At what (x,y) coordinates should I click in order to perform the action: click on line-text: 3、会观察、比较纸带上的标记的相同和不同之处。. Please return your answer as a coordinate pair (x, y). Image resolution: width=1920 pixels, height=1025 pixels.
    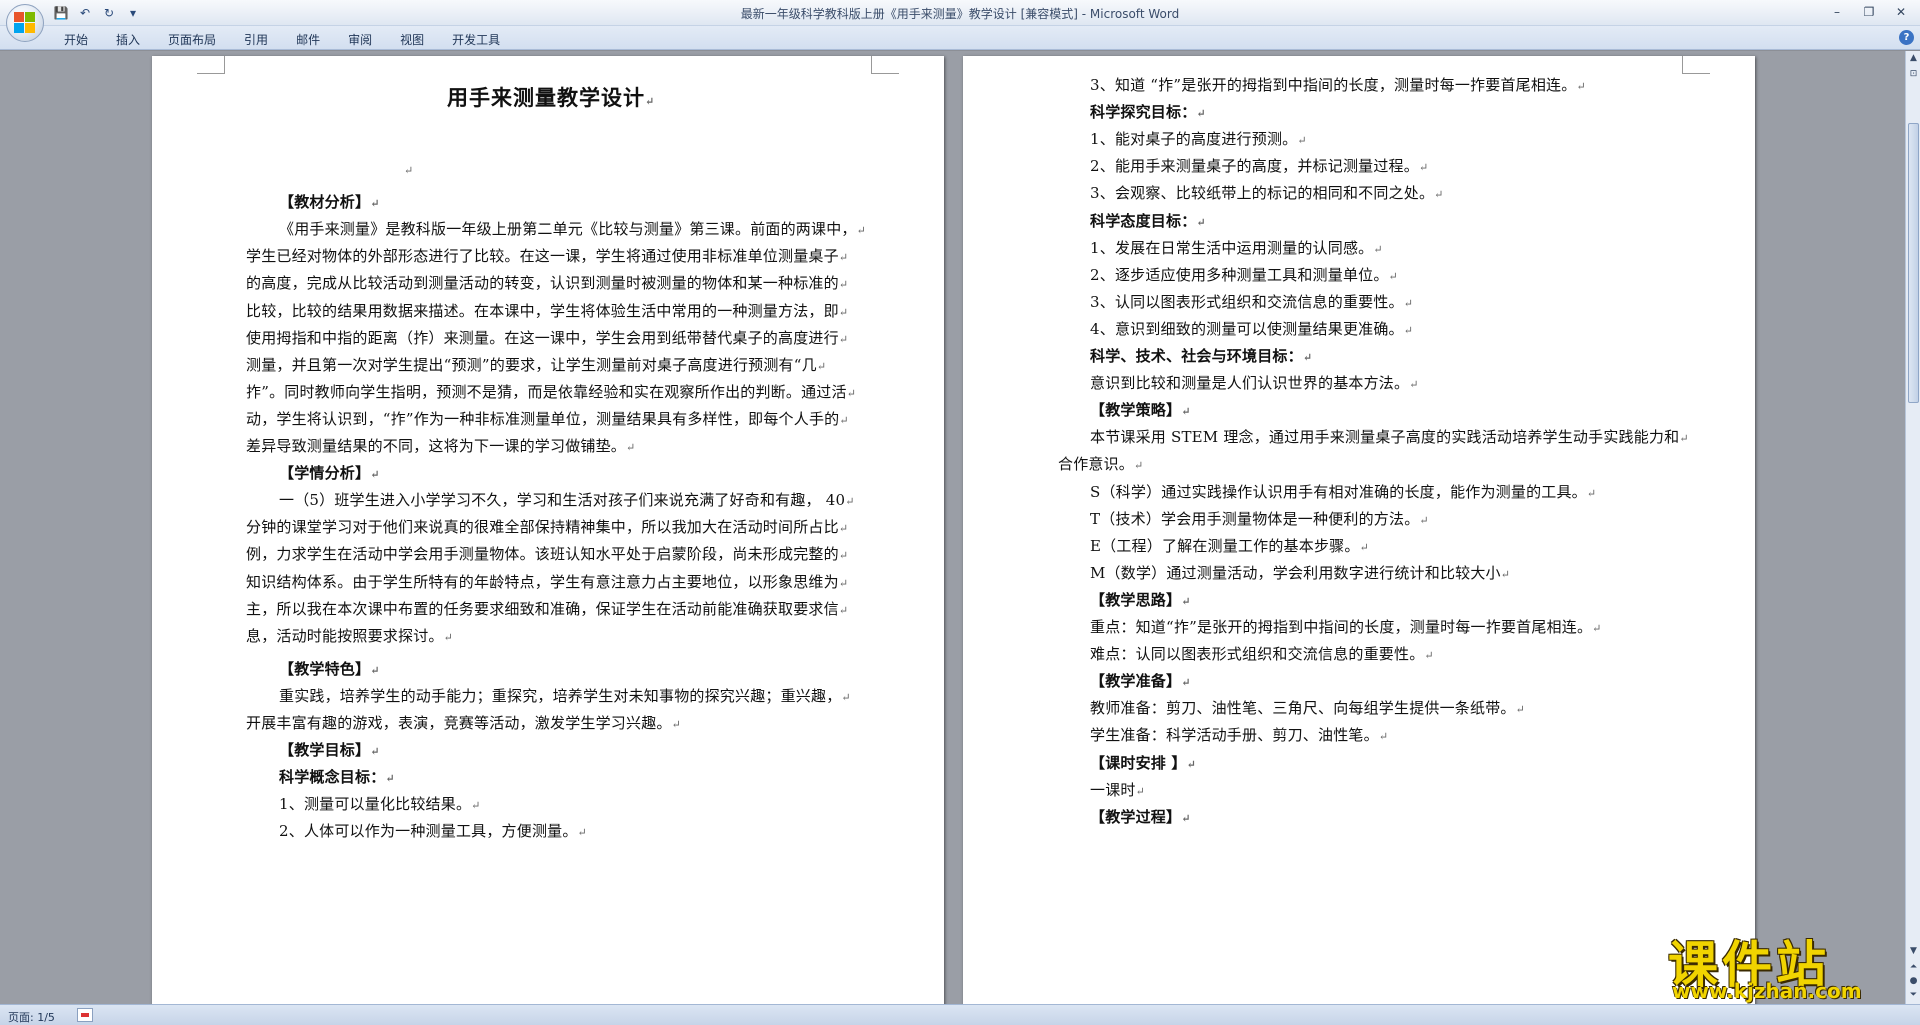
    Looking at the image, I should click on (1262, 193).